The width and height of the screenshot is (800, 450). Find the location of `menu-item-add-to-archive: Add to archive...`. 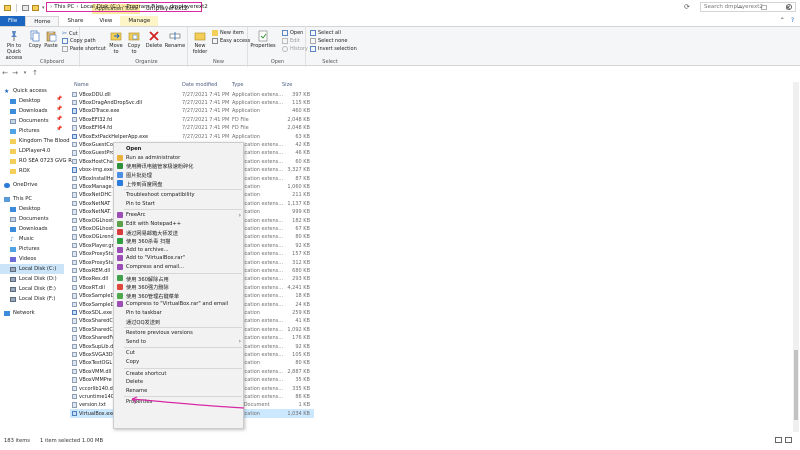

menu-item-add-to-archive: Add to archive... is located at coordinates (179, 250).